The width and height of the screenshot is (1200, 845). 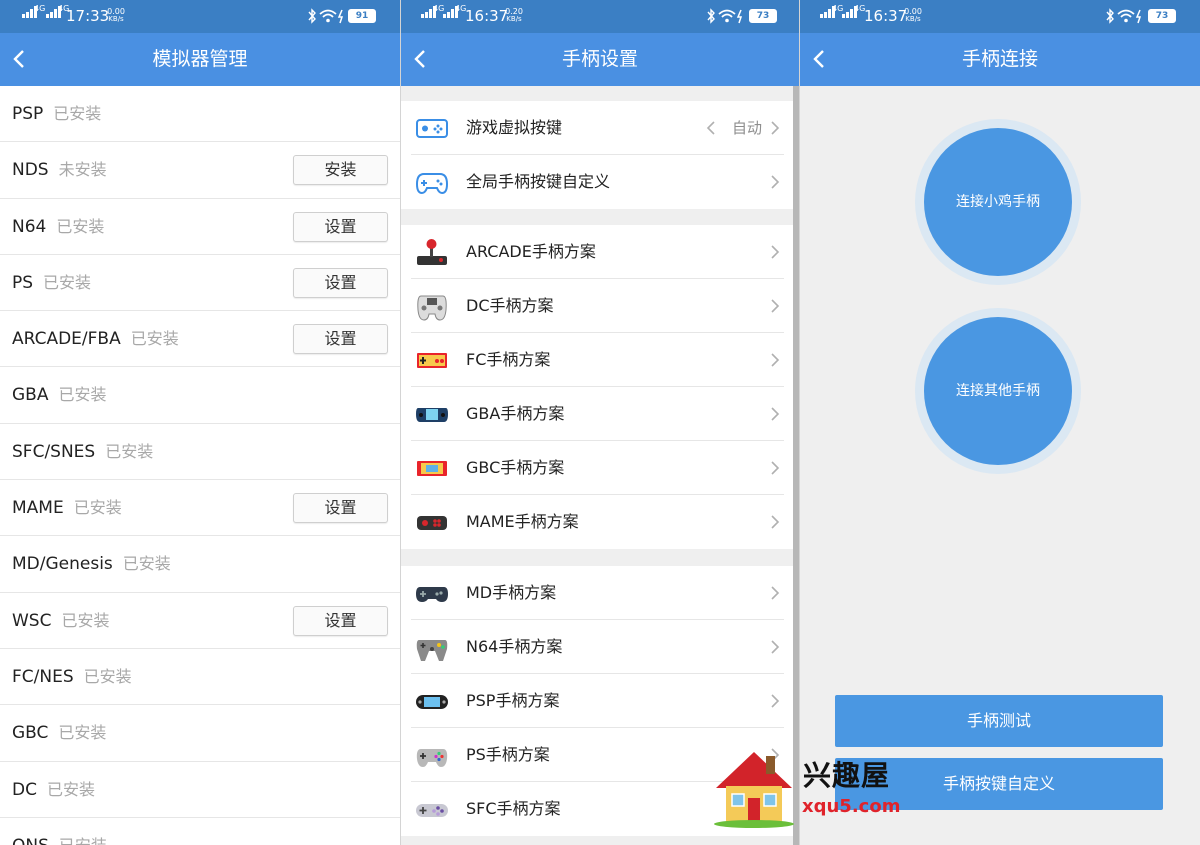 What do you see at coordinates (1000, 59) in the screenshot?
I see `title-bar: 手柄连接` at bounding box center [1000, 59].